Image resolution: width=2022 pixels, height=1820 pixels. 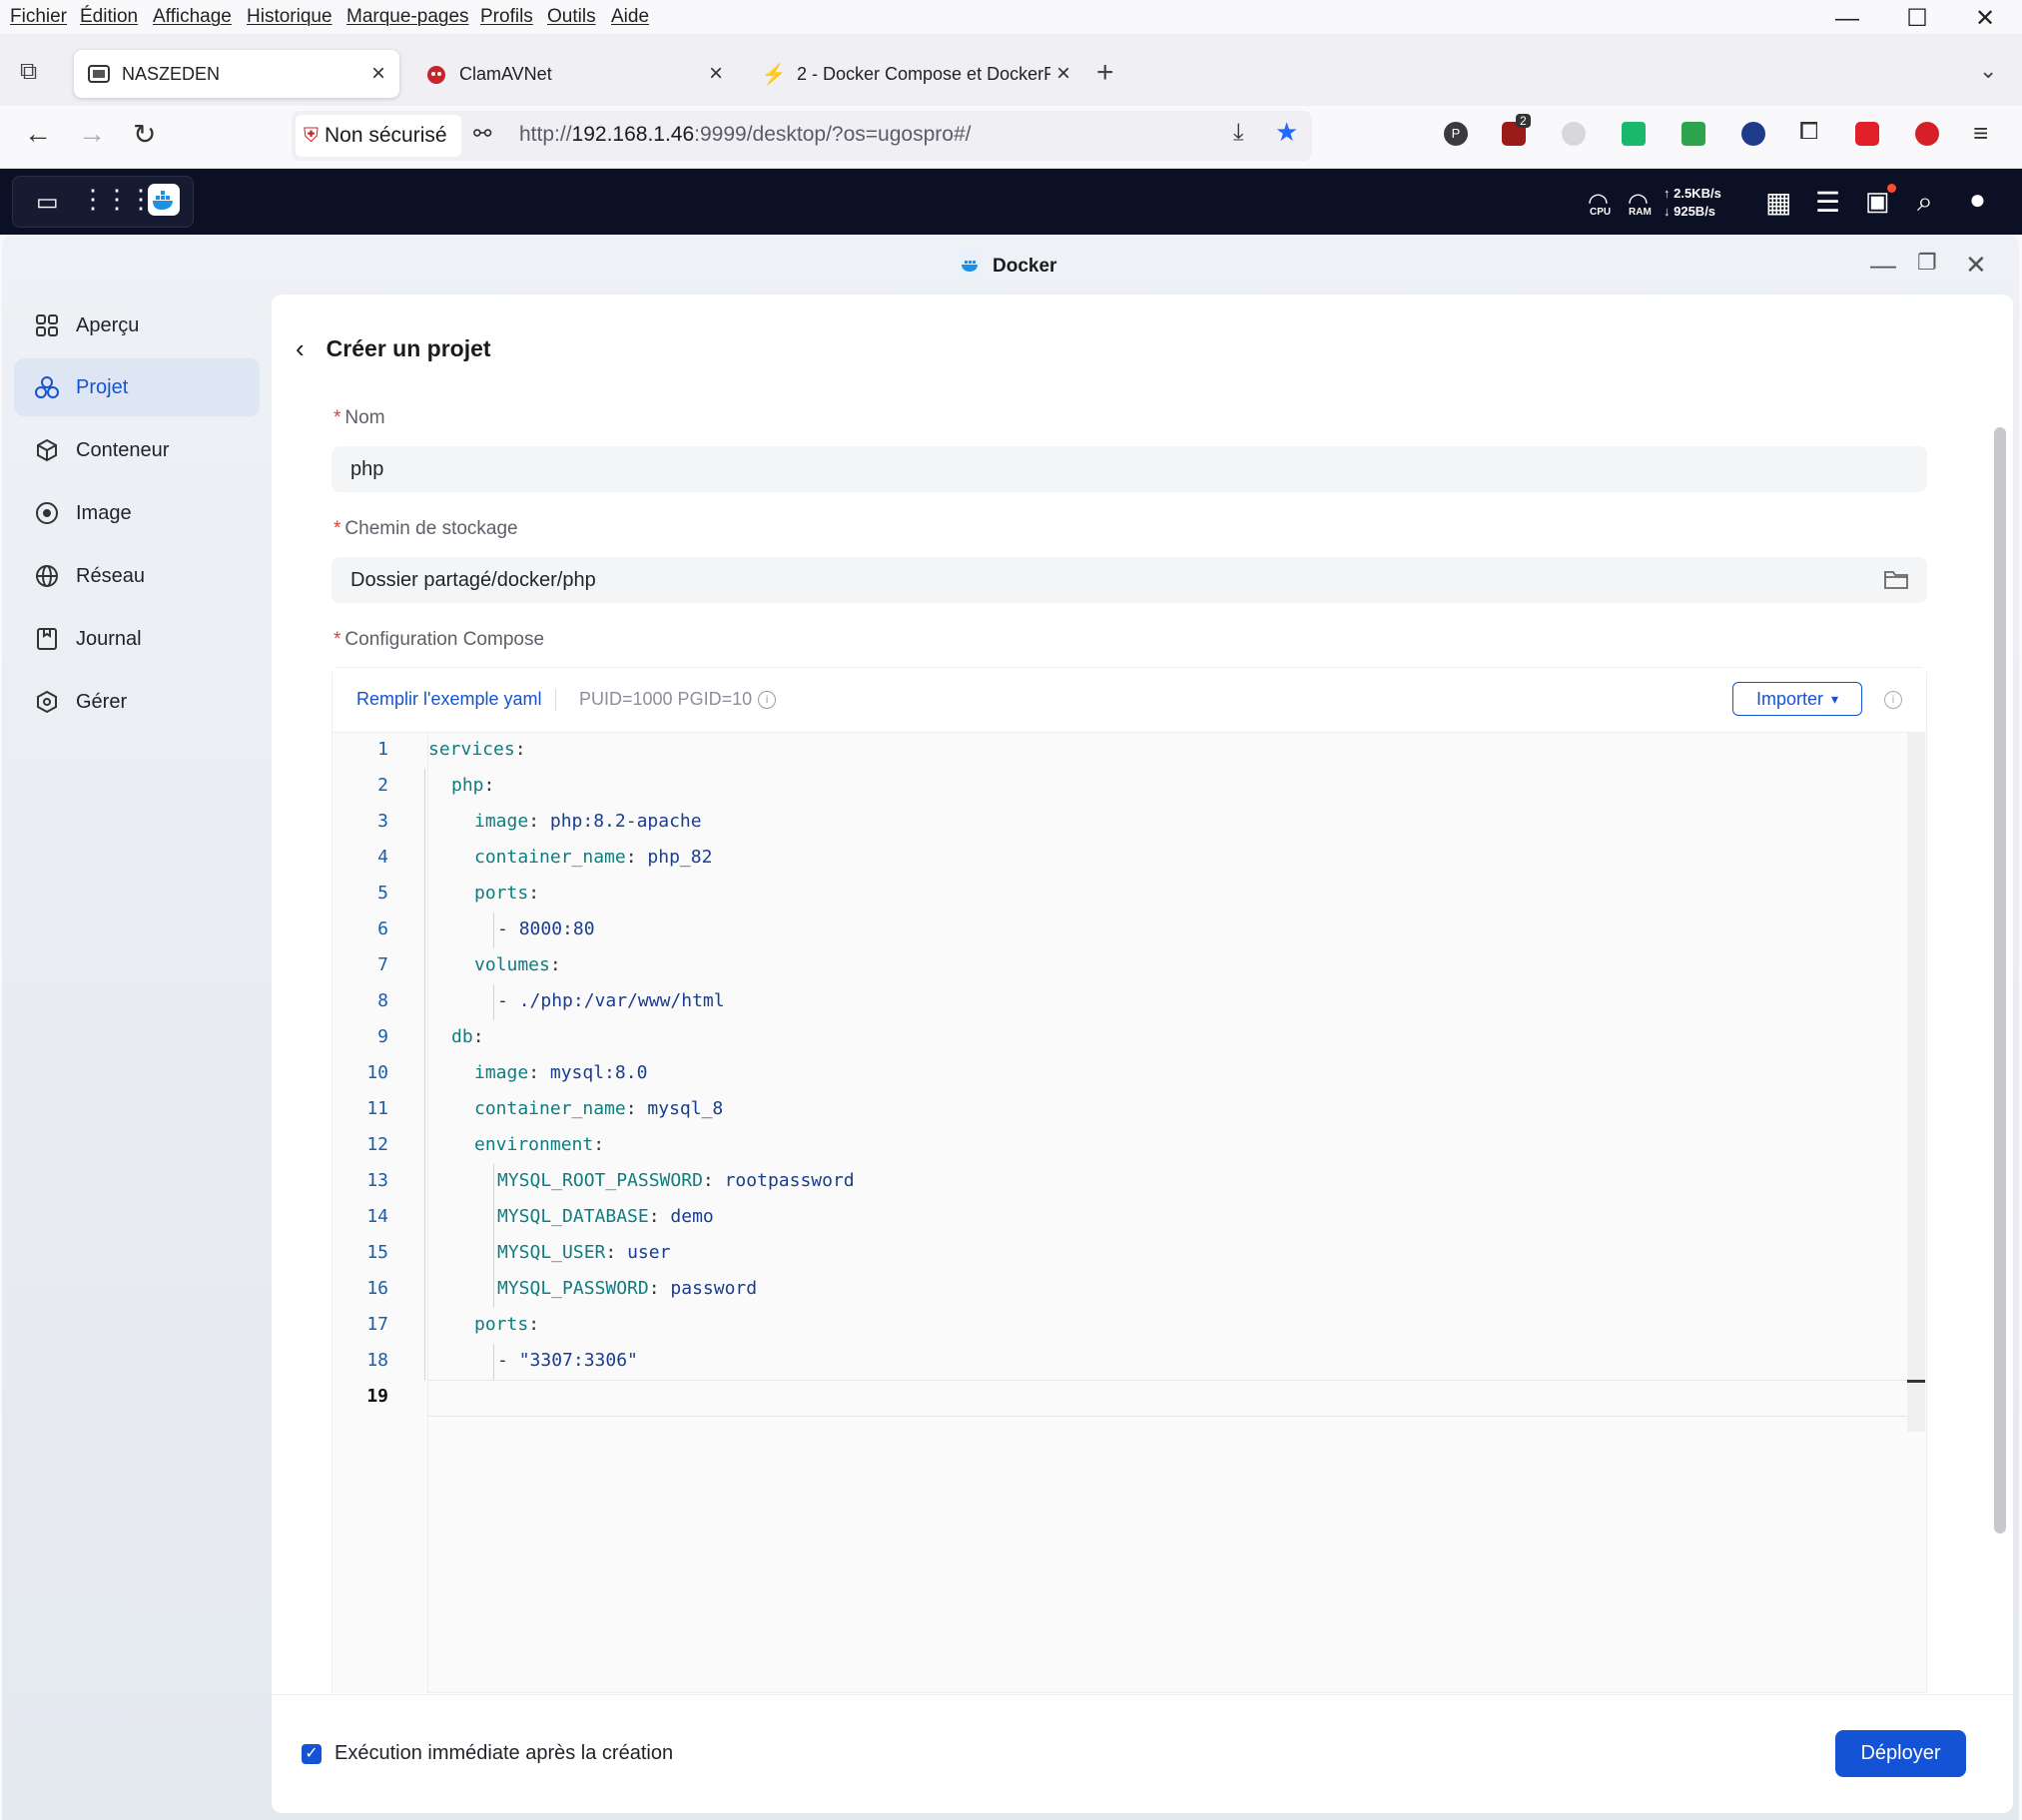 What do you see at coordinates (1893, 700) in the screenshot?
I see `import-info-icon: i` at bounding box center [1893, 700].